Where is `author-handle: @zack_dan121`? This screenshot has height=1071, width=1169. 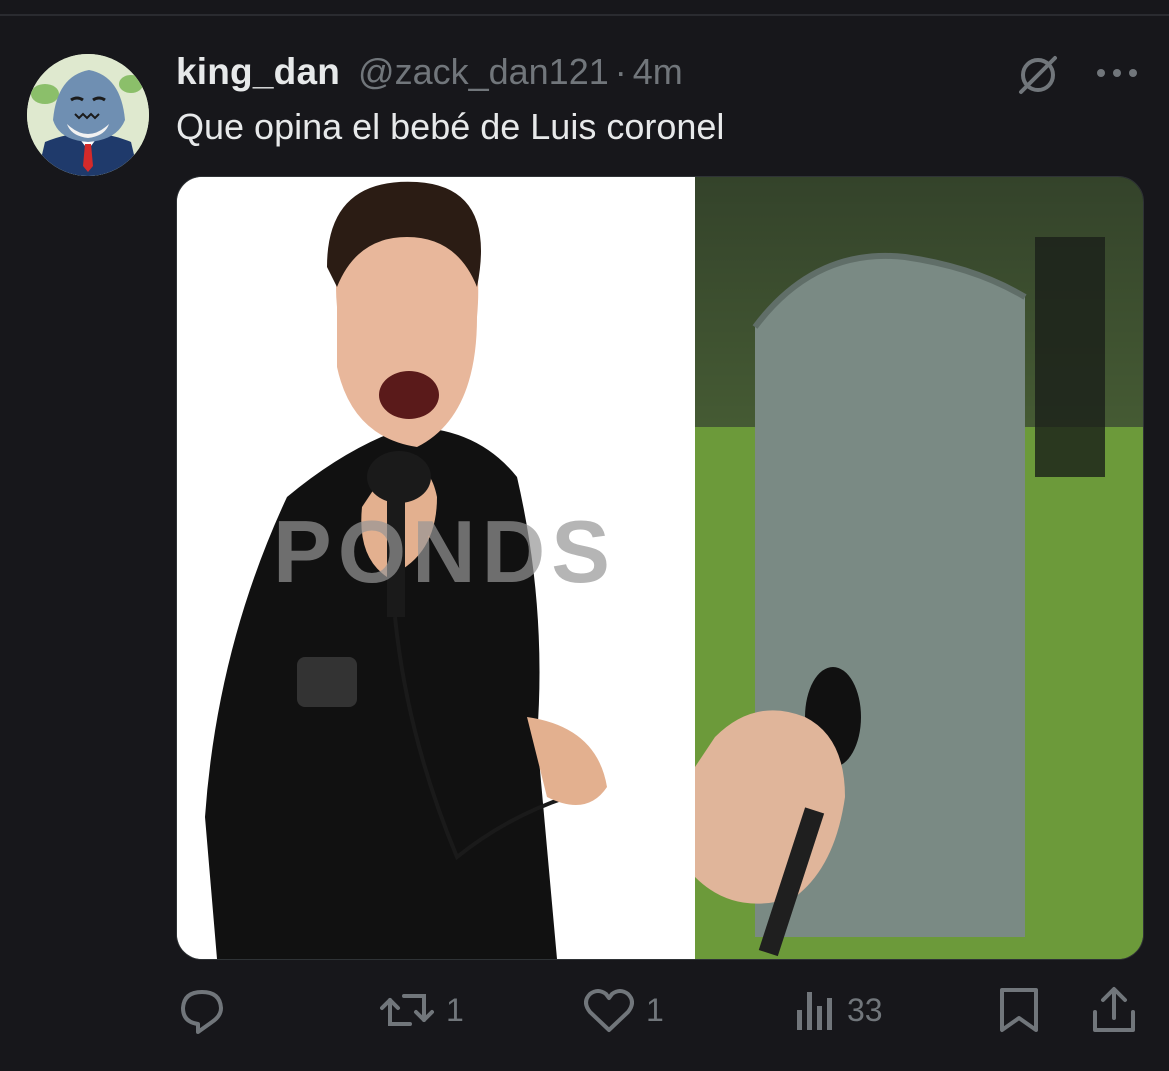
author-handle: @zack_dan121 is located at coordinates (483, 72).